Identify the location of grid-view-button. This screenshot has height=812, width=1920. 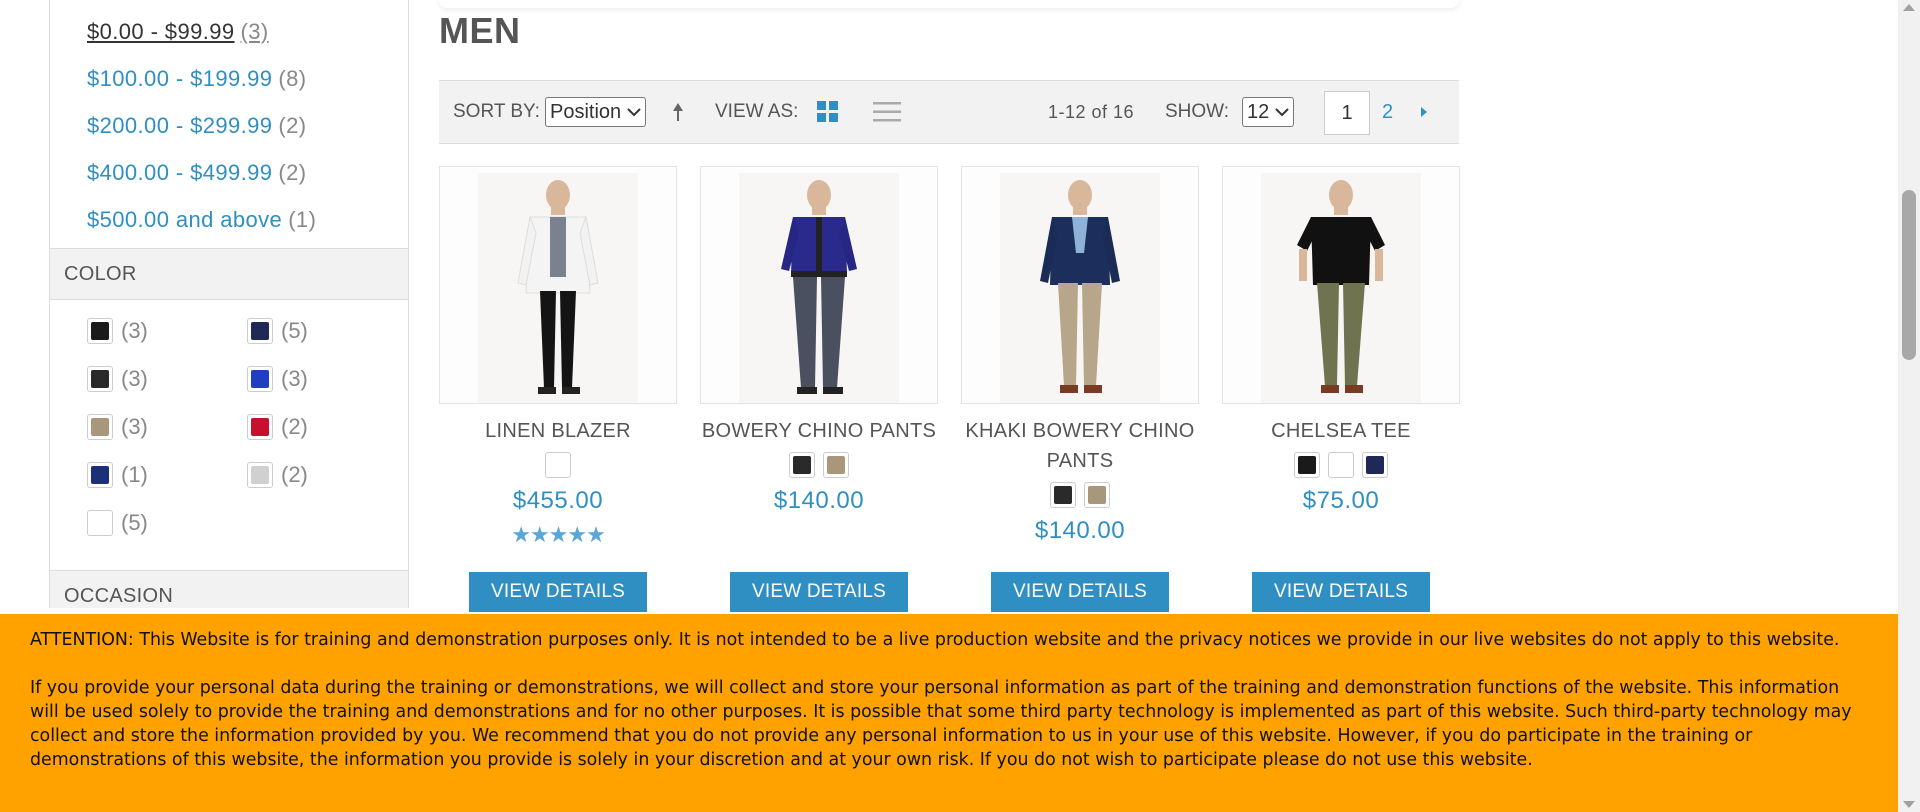
(828, 112).